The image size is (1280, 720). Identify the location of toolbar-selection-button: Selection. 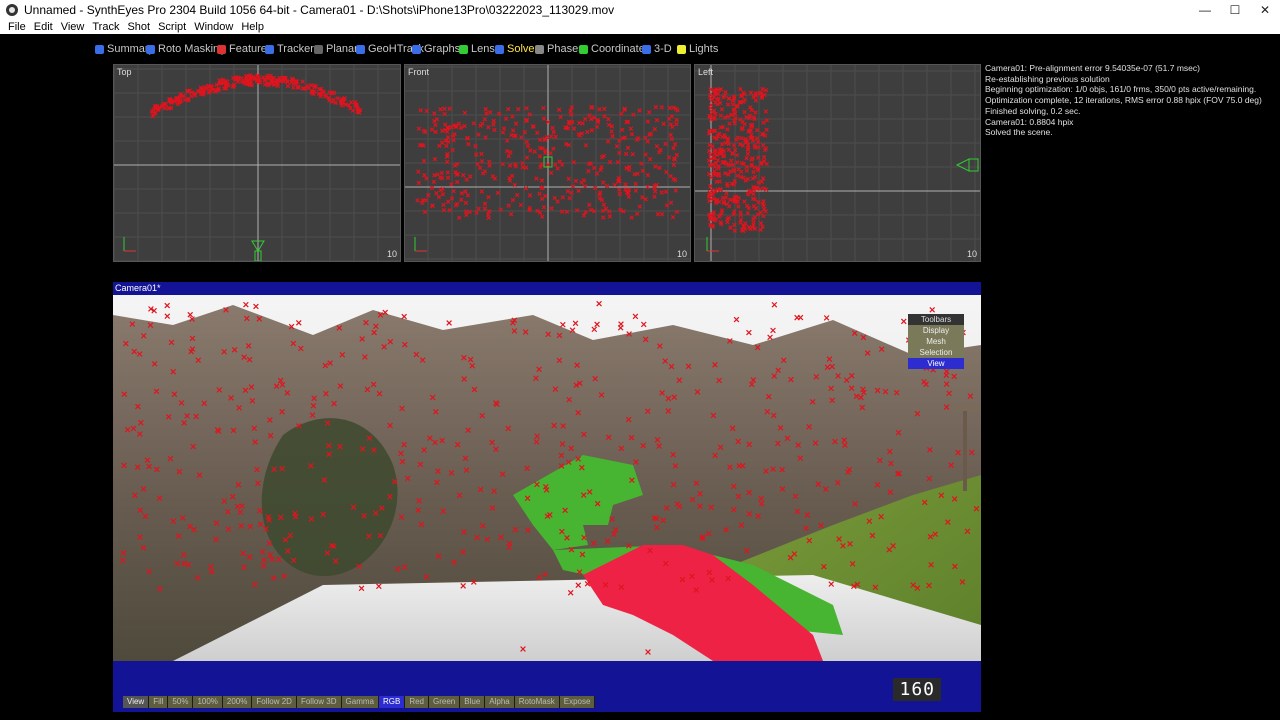
(936, 352).